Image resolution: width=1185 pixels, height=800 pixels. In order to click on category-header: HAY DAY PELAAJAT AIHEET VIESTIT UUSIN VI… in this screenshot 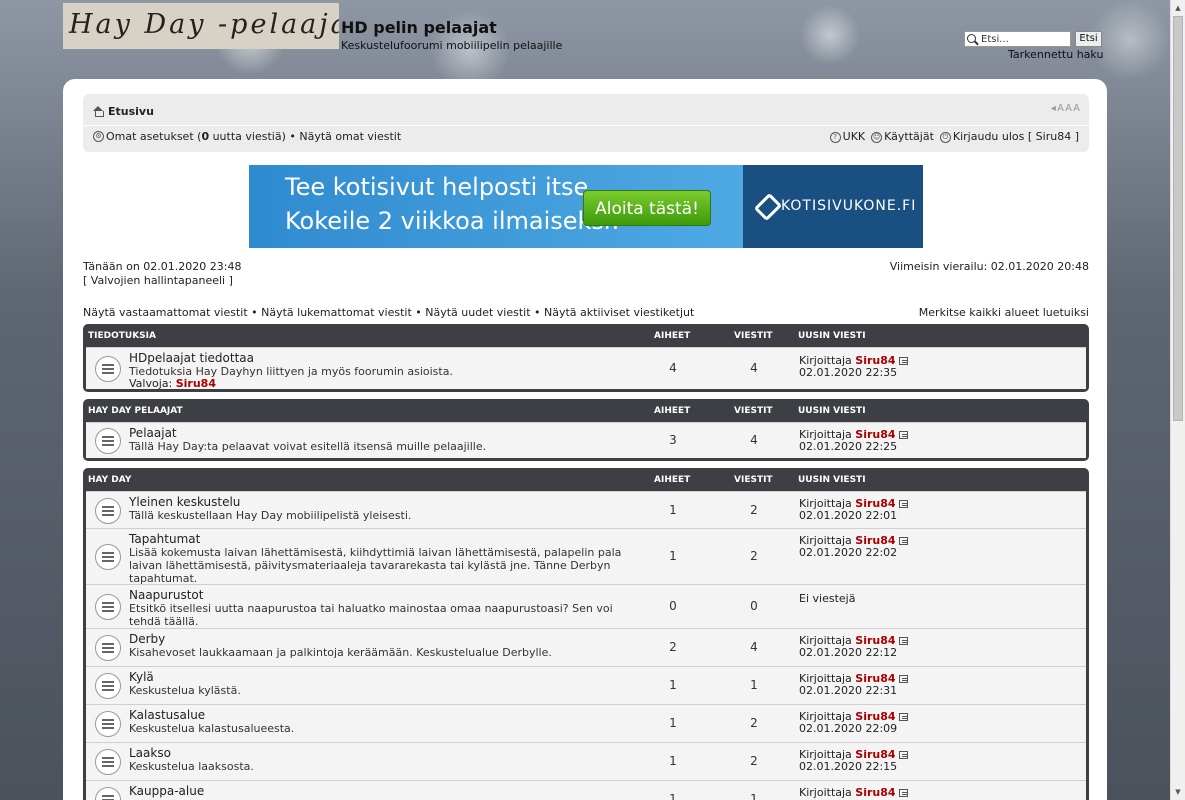, I will do `click(586, 410)`.